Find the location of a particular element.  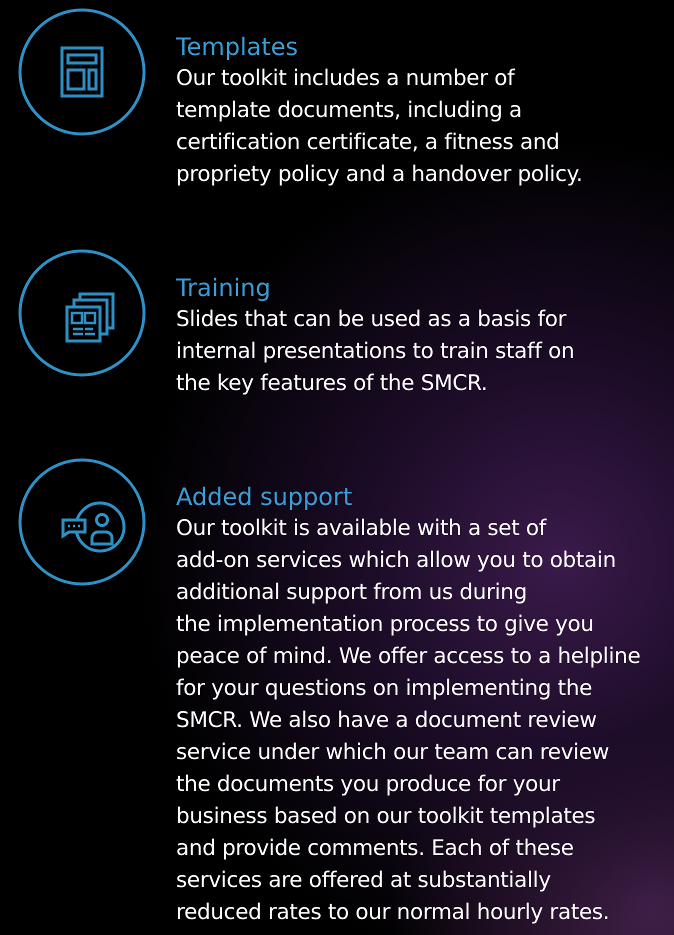

feature-title: Added support is located at coordinates (265, 497).